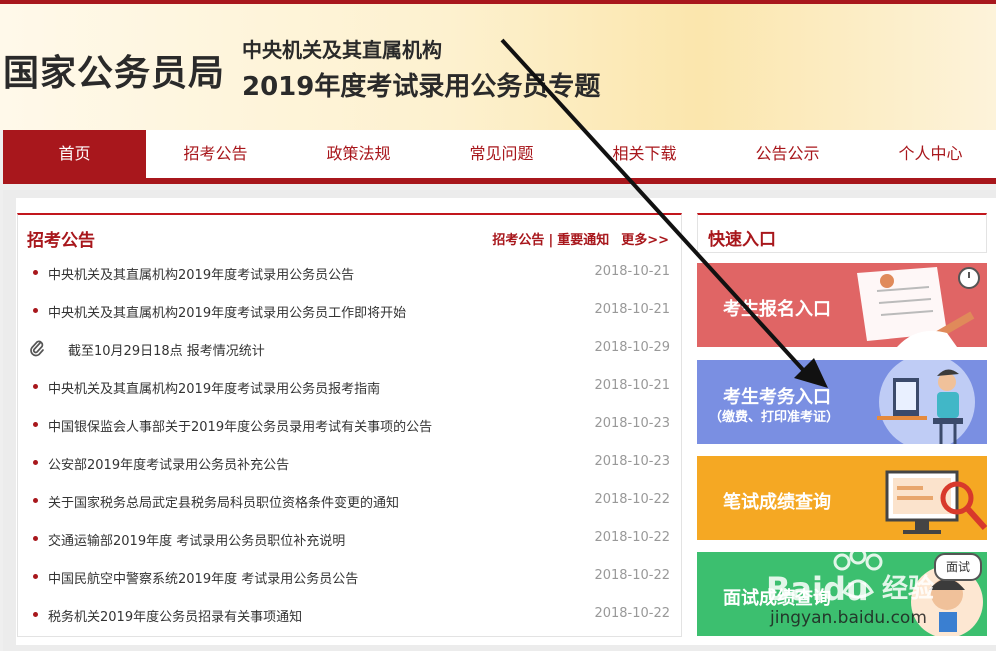 Image resolution: width=996 pixels, height=651 pixels. What do you see at coordinates (644, 154) in the screenshot?
I see `nav-item-downloads: 相关下载` at bounding box center [644, 154].